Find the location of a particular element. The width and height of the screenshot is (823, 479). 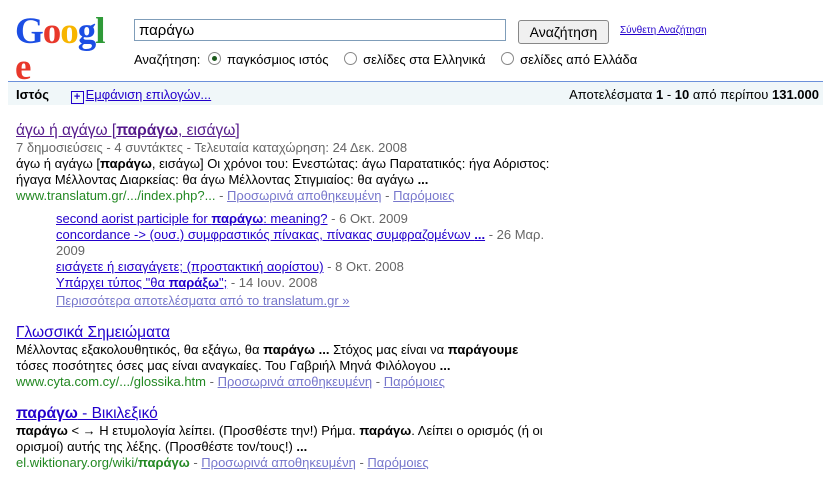

search-input is located at coordinates (320, 30).